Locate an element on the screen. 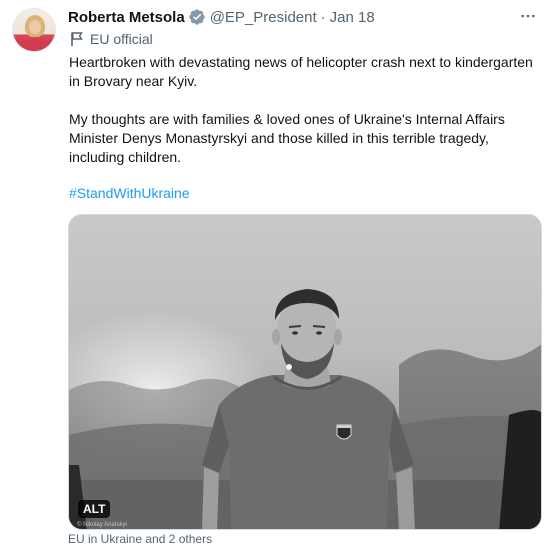  author-handle: @EP_President is located at coordinates (263, 17).